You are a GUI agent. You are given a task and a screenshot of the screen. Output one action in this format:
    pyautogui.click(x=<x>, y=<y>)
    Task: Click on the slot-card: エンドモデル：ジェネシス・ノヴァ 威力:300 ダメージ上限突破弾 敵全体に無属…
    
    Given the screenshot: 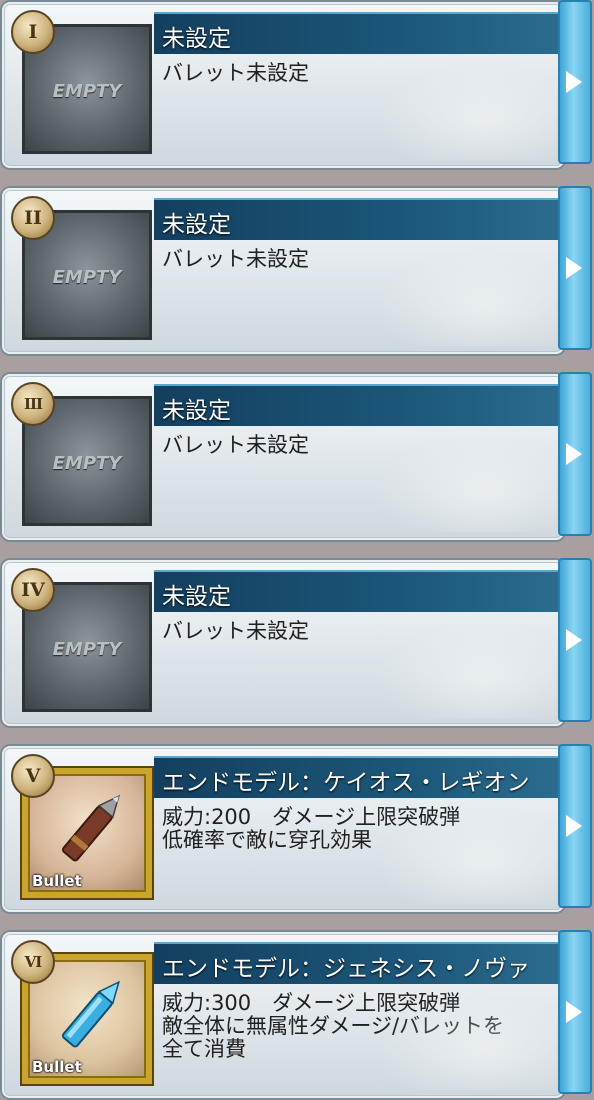 What is the action you would take?
    pyautogui.click(x=283, y=1015)
    